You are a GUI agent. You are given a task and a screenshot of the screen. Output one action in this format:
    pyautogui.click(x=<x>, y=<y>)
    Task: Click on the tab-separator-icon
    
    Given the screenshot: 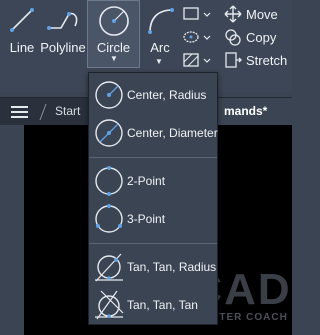 What is the action you would take?
    pyautogui.click(x=43, y=112)
    